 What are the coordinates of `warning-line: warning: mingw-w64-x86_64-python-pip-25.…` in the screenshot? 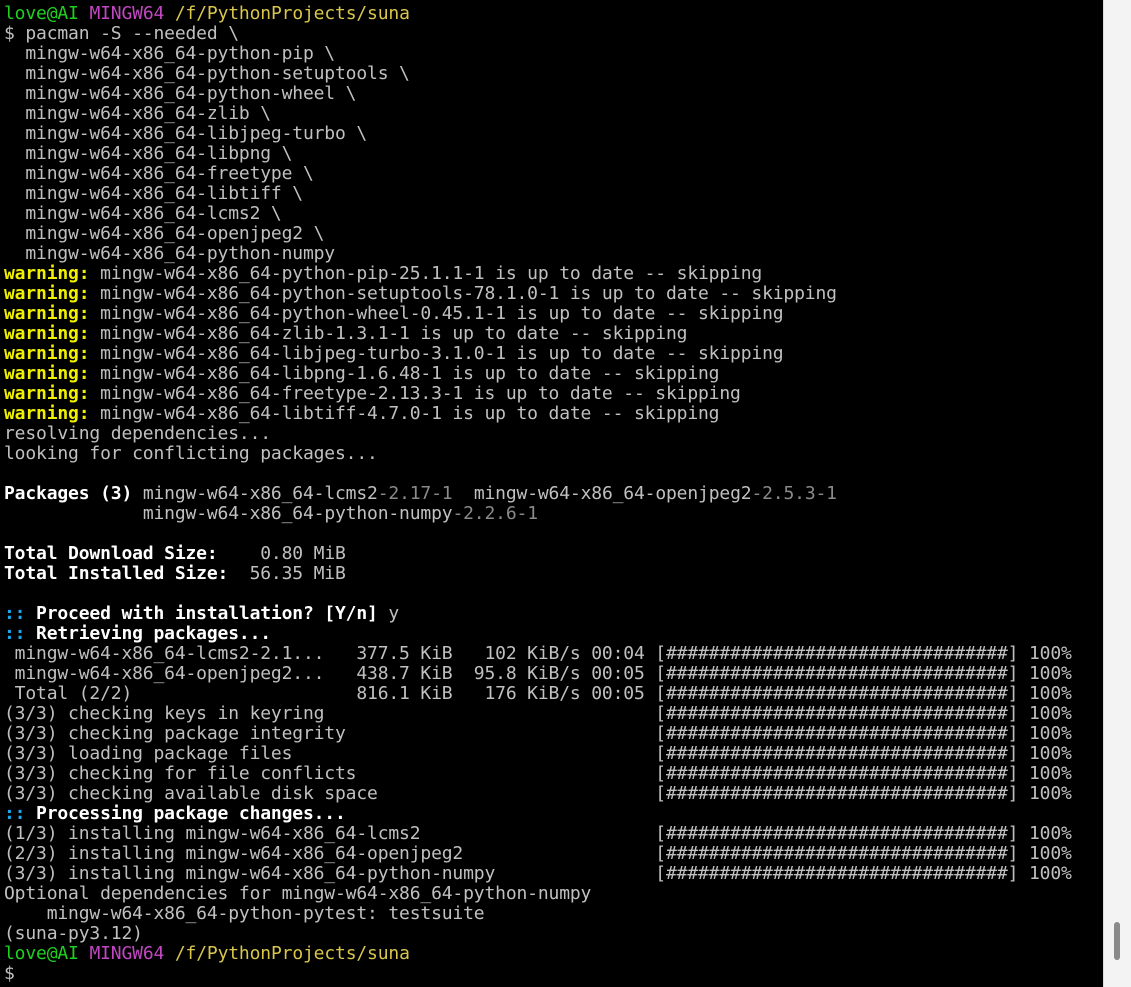 It's located at (383, 274).